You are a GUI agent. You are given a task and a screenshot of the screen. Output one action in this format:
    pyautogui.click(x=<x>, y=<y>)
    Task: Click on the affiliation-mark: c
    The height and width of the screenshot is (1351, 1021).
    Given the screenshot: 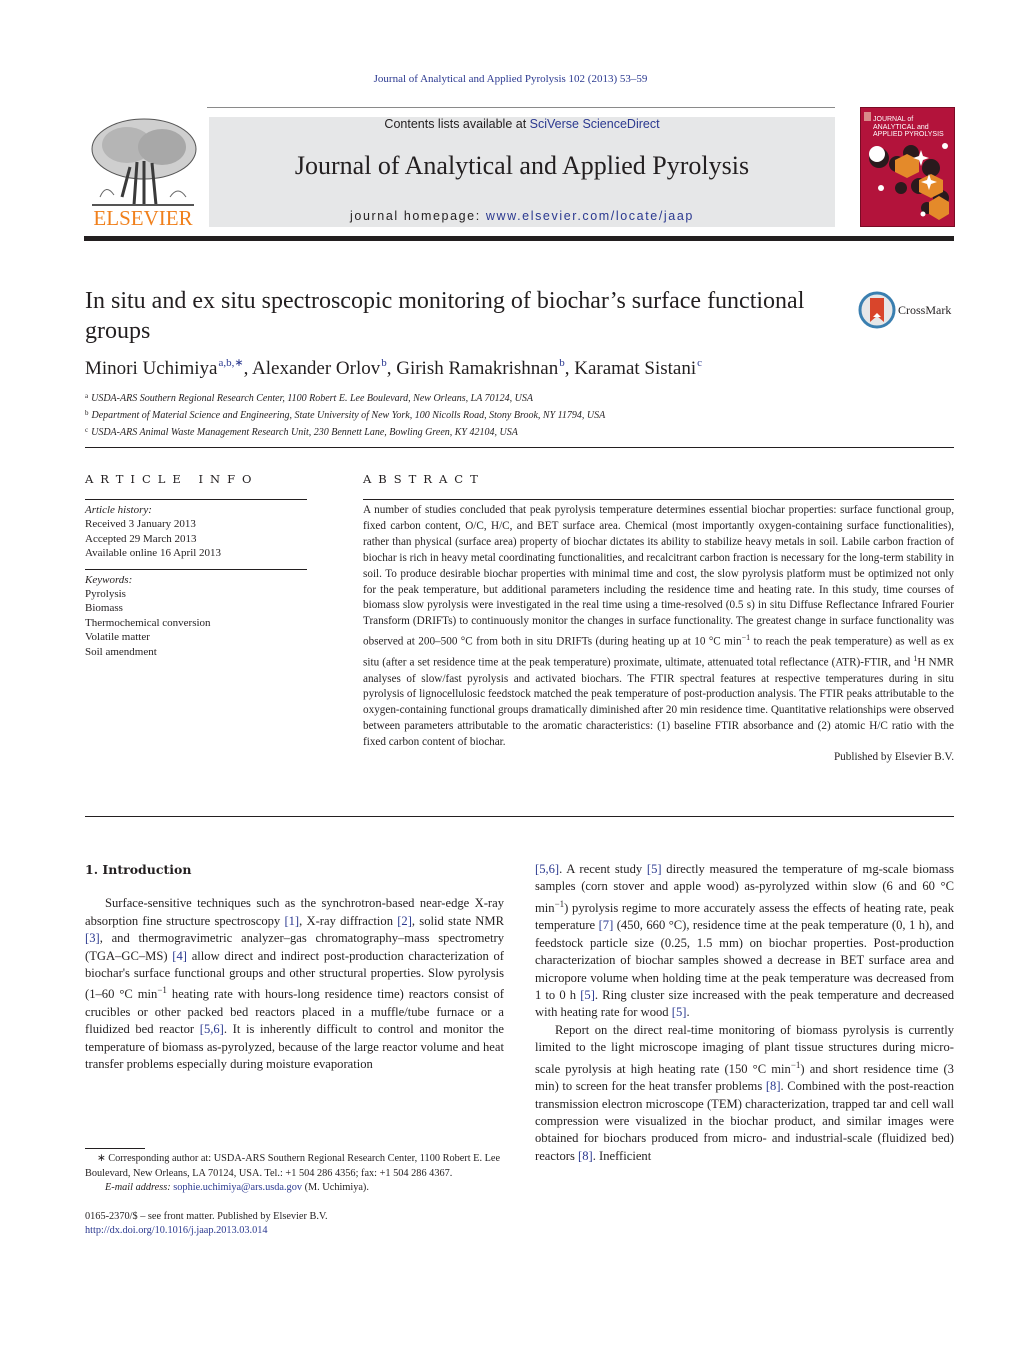 What is the action you would take?
    pyautogui.click(x=87, y=430)
    